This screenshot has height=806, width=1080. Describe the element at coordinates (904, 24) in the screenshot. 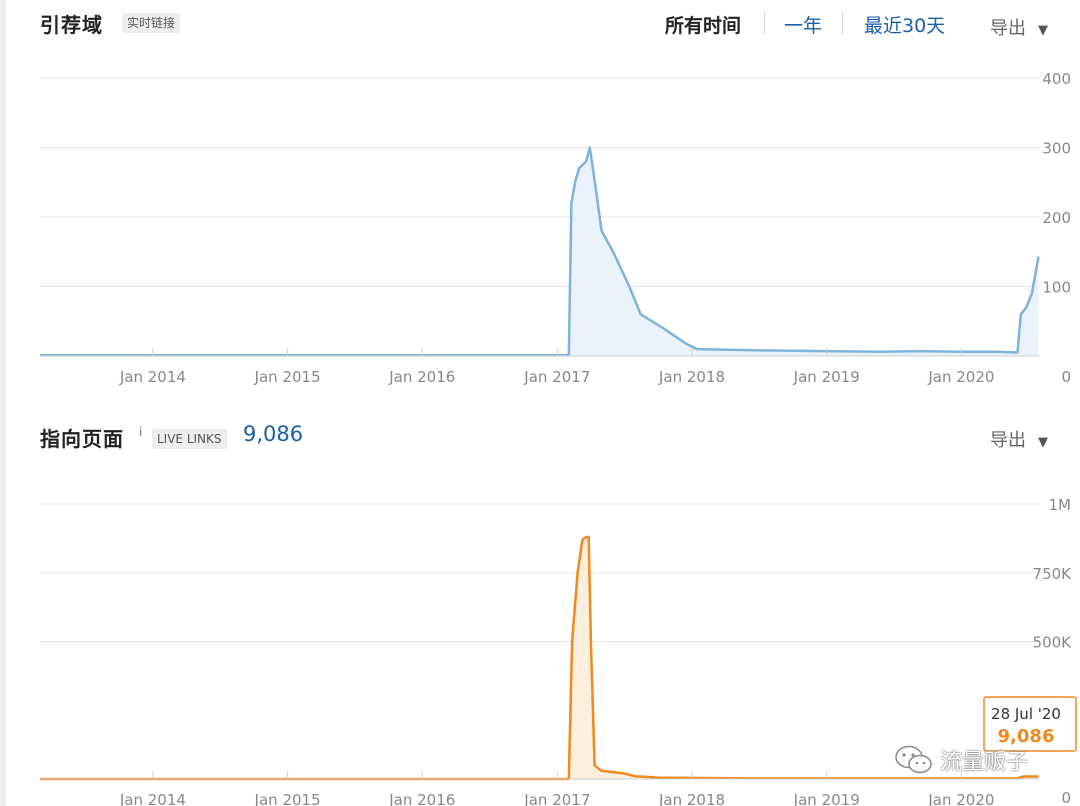

I see `tab-last-30-days: 最近30天` at that location.